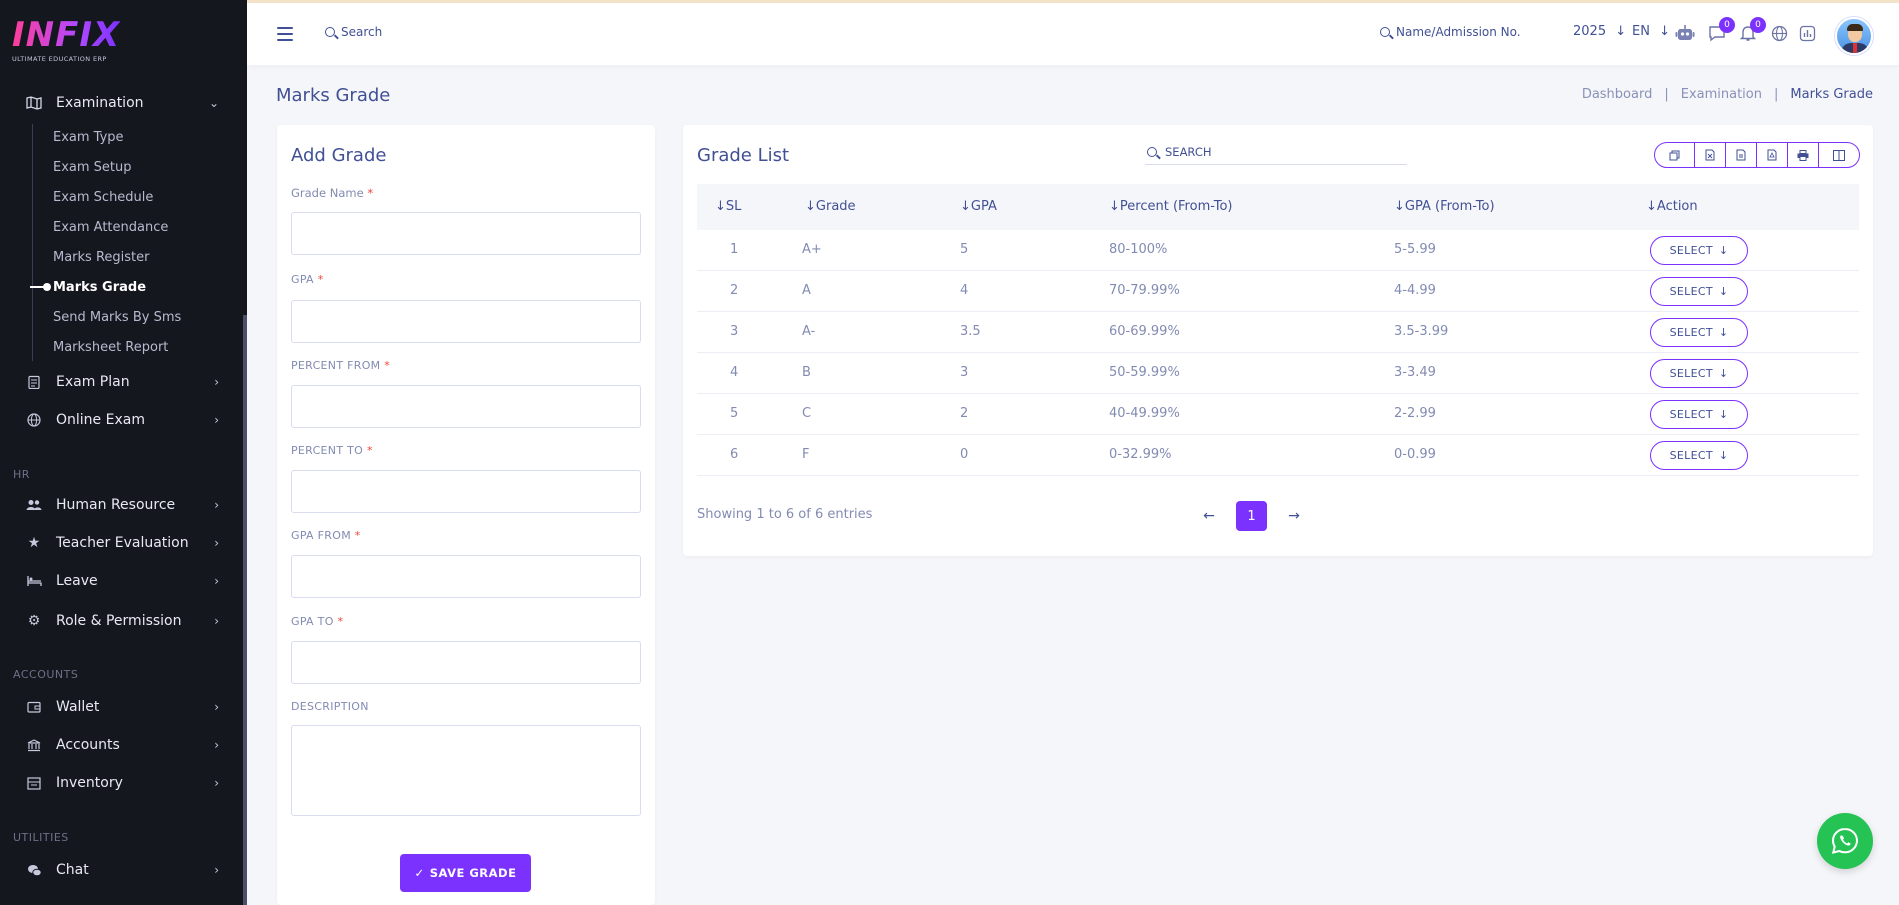 The height and width of the screenshot is (905, 1899). I want to click on brand-logo: INFIX ULTIMATE EDUCATION ERP, so click(66, 40).